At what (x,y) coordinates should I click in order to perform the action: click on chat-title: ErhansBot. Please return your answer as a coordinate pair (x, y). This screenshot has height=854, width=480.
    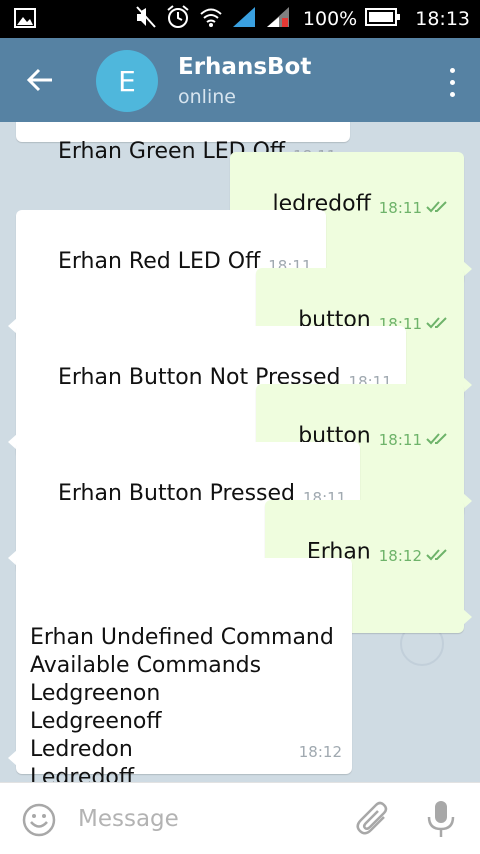
    Looking at the image, I should click on (244, 67).